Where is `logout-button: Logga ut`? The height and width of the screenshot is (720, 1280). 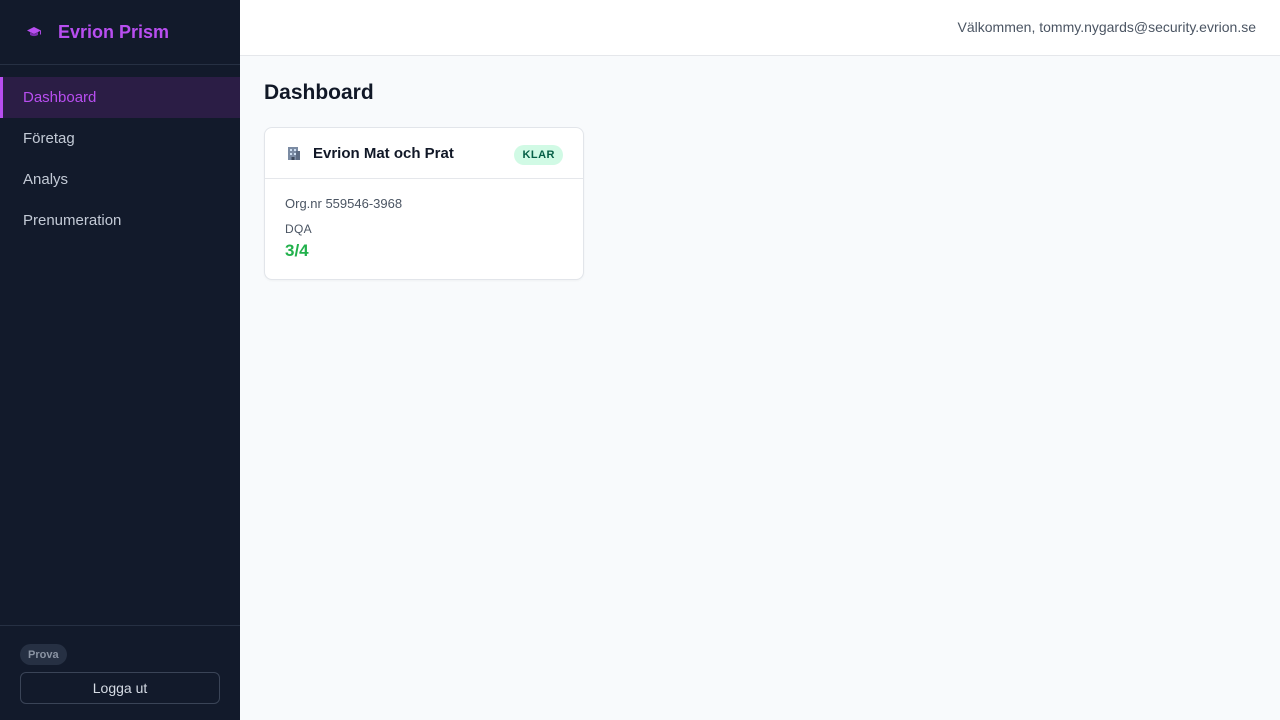 logout-button: Logga ut is located at coordinates (120, 688).